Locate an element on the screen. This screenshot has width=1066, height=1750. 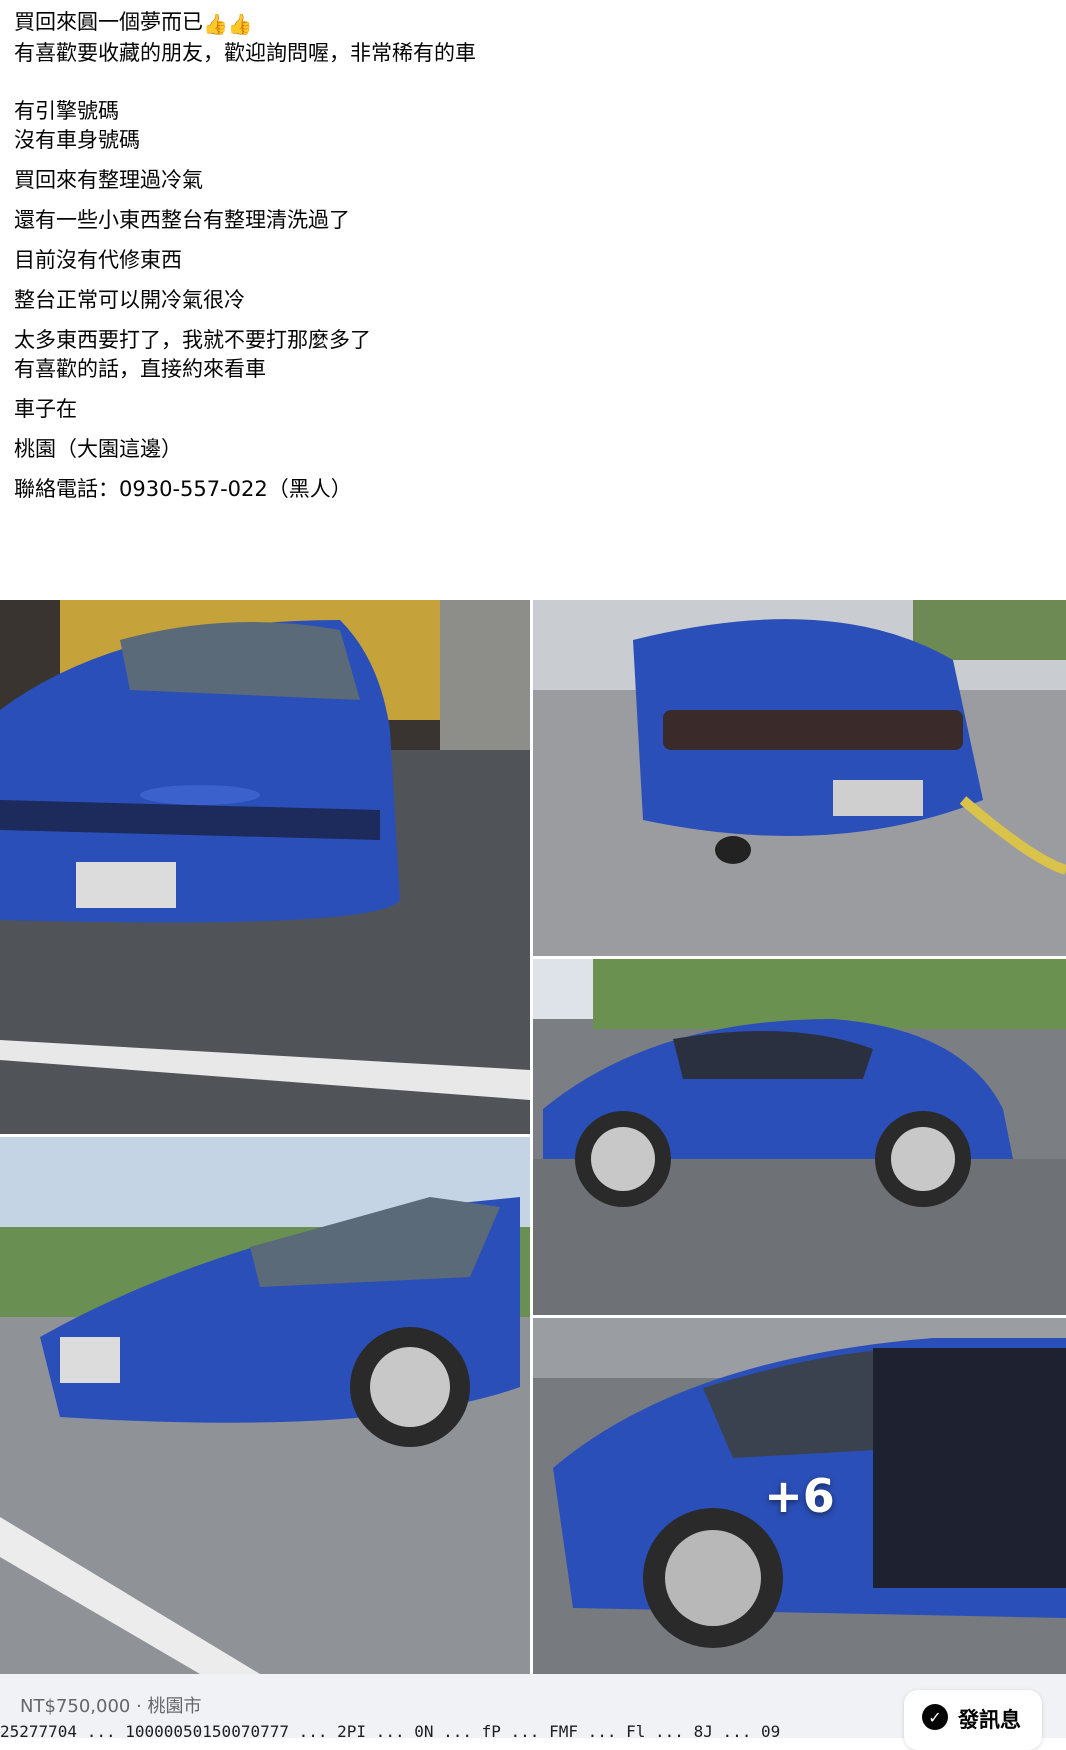
post-line: 太多東西要打了，我就不要打那麼多了 is located at coordinates (192, 340).